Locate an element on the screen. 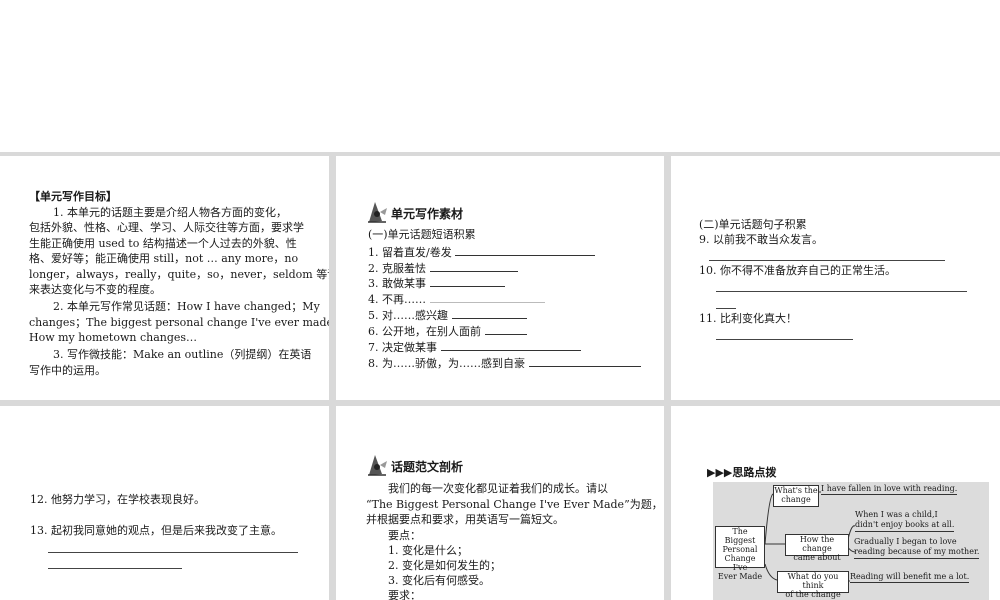 This screenshot has height=600, width=1000. sentence-item: 10. 你不得不准备放弃自己的正常生活。 is located at coordinates (797, 270).